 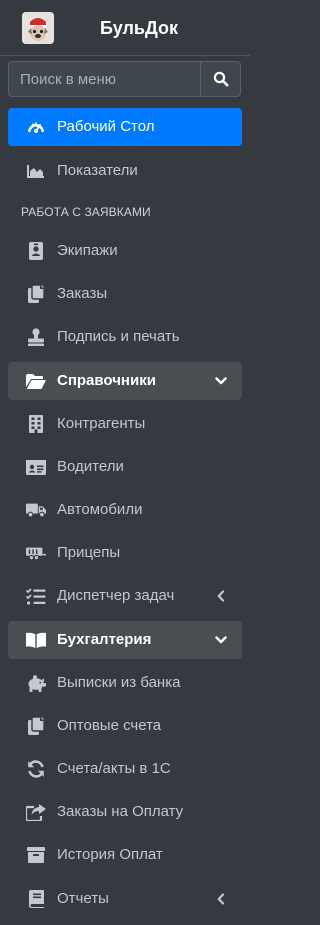 I want to click on nav-item-orders-payment: Заказы на Оплату, so click(x=125, y=812).